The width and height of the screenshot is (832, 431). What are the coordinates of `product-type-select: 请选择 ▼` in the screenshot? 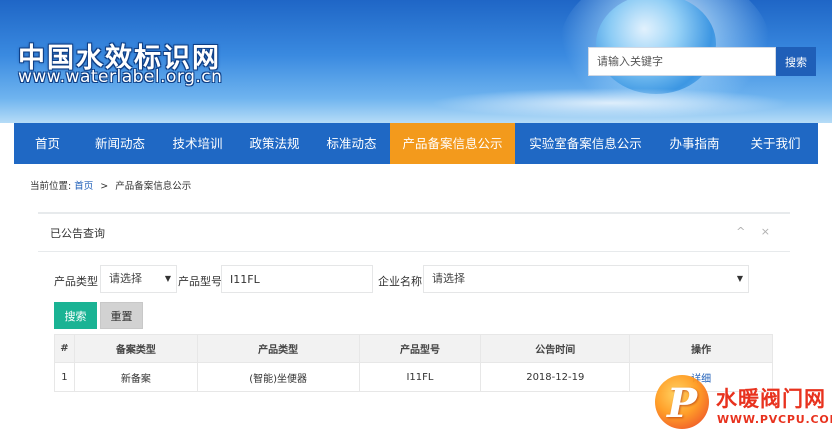 It's located at (138, 279).